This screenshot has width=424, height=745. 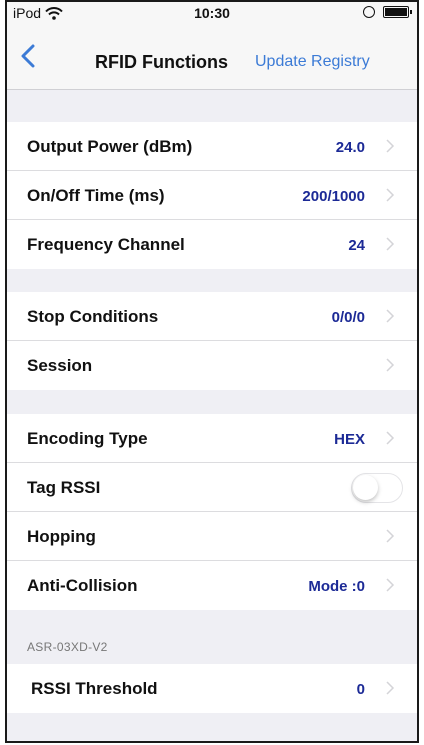 I want to click on status-time: 10:30, so click(x=212, y=13).